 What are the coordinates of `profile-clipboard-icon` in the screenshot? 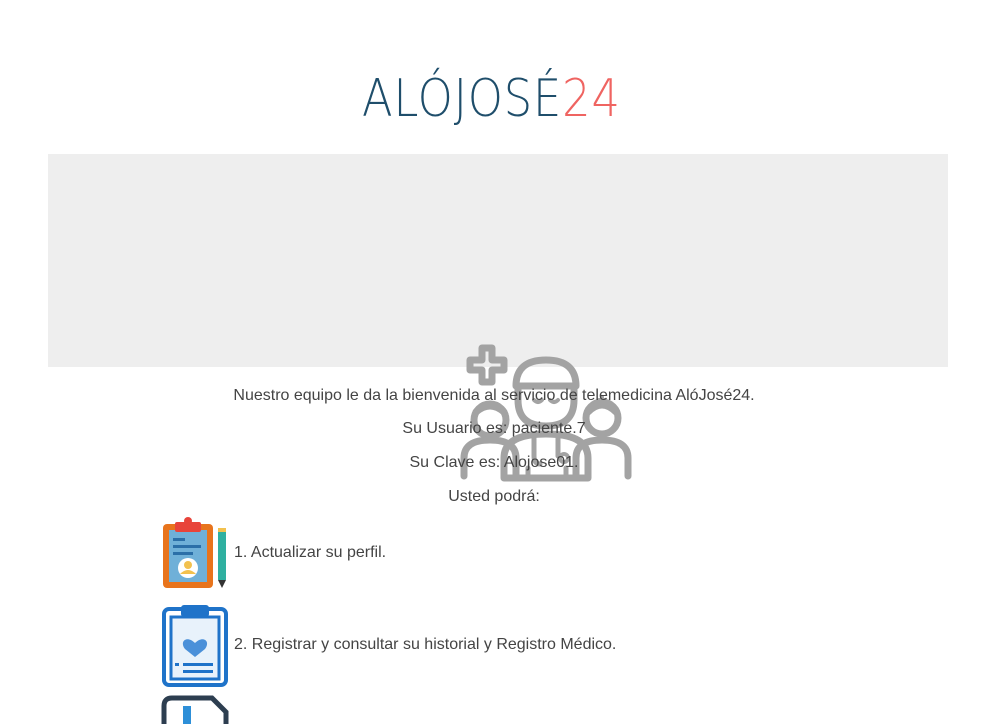 It's located at (194, 552).